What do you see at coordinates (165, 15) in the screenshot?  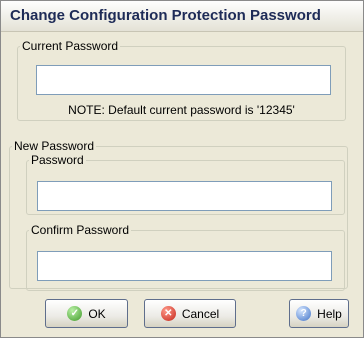 I see `dialog-title: Change Configuration Protection Password` at bounding box center [165, 15].